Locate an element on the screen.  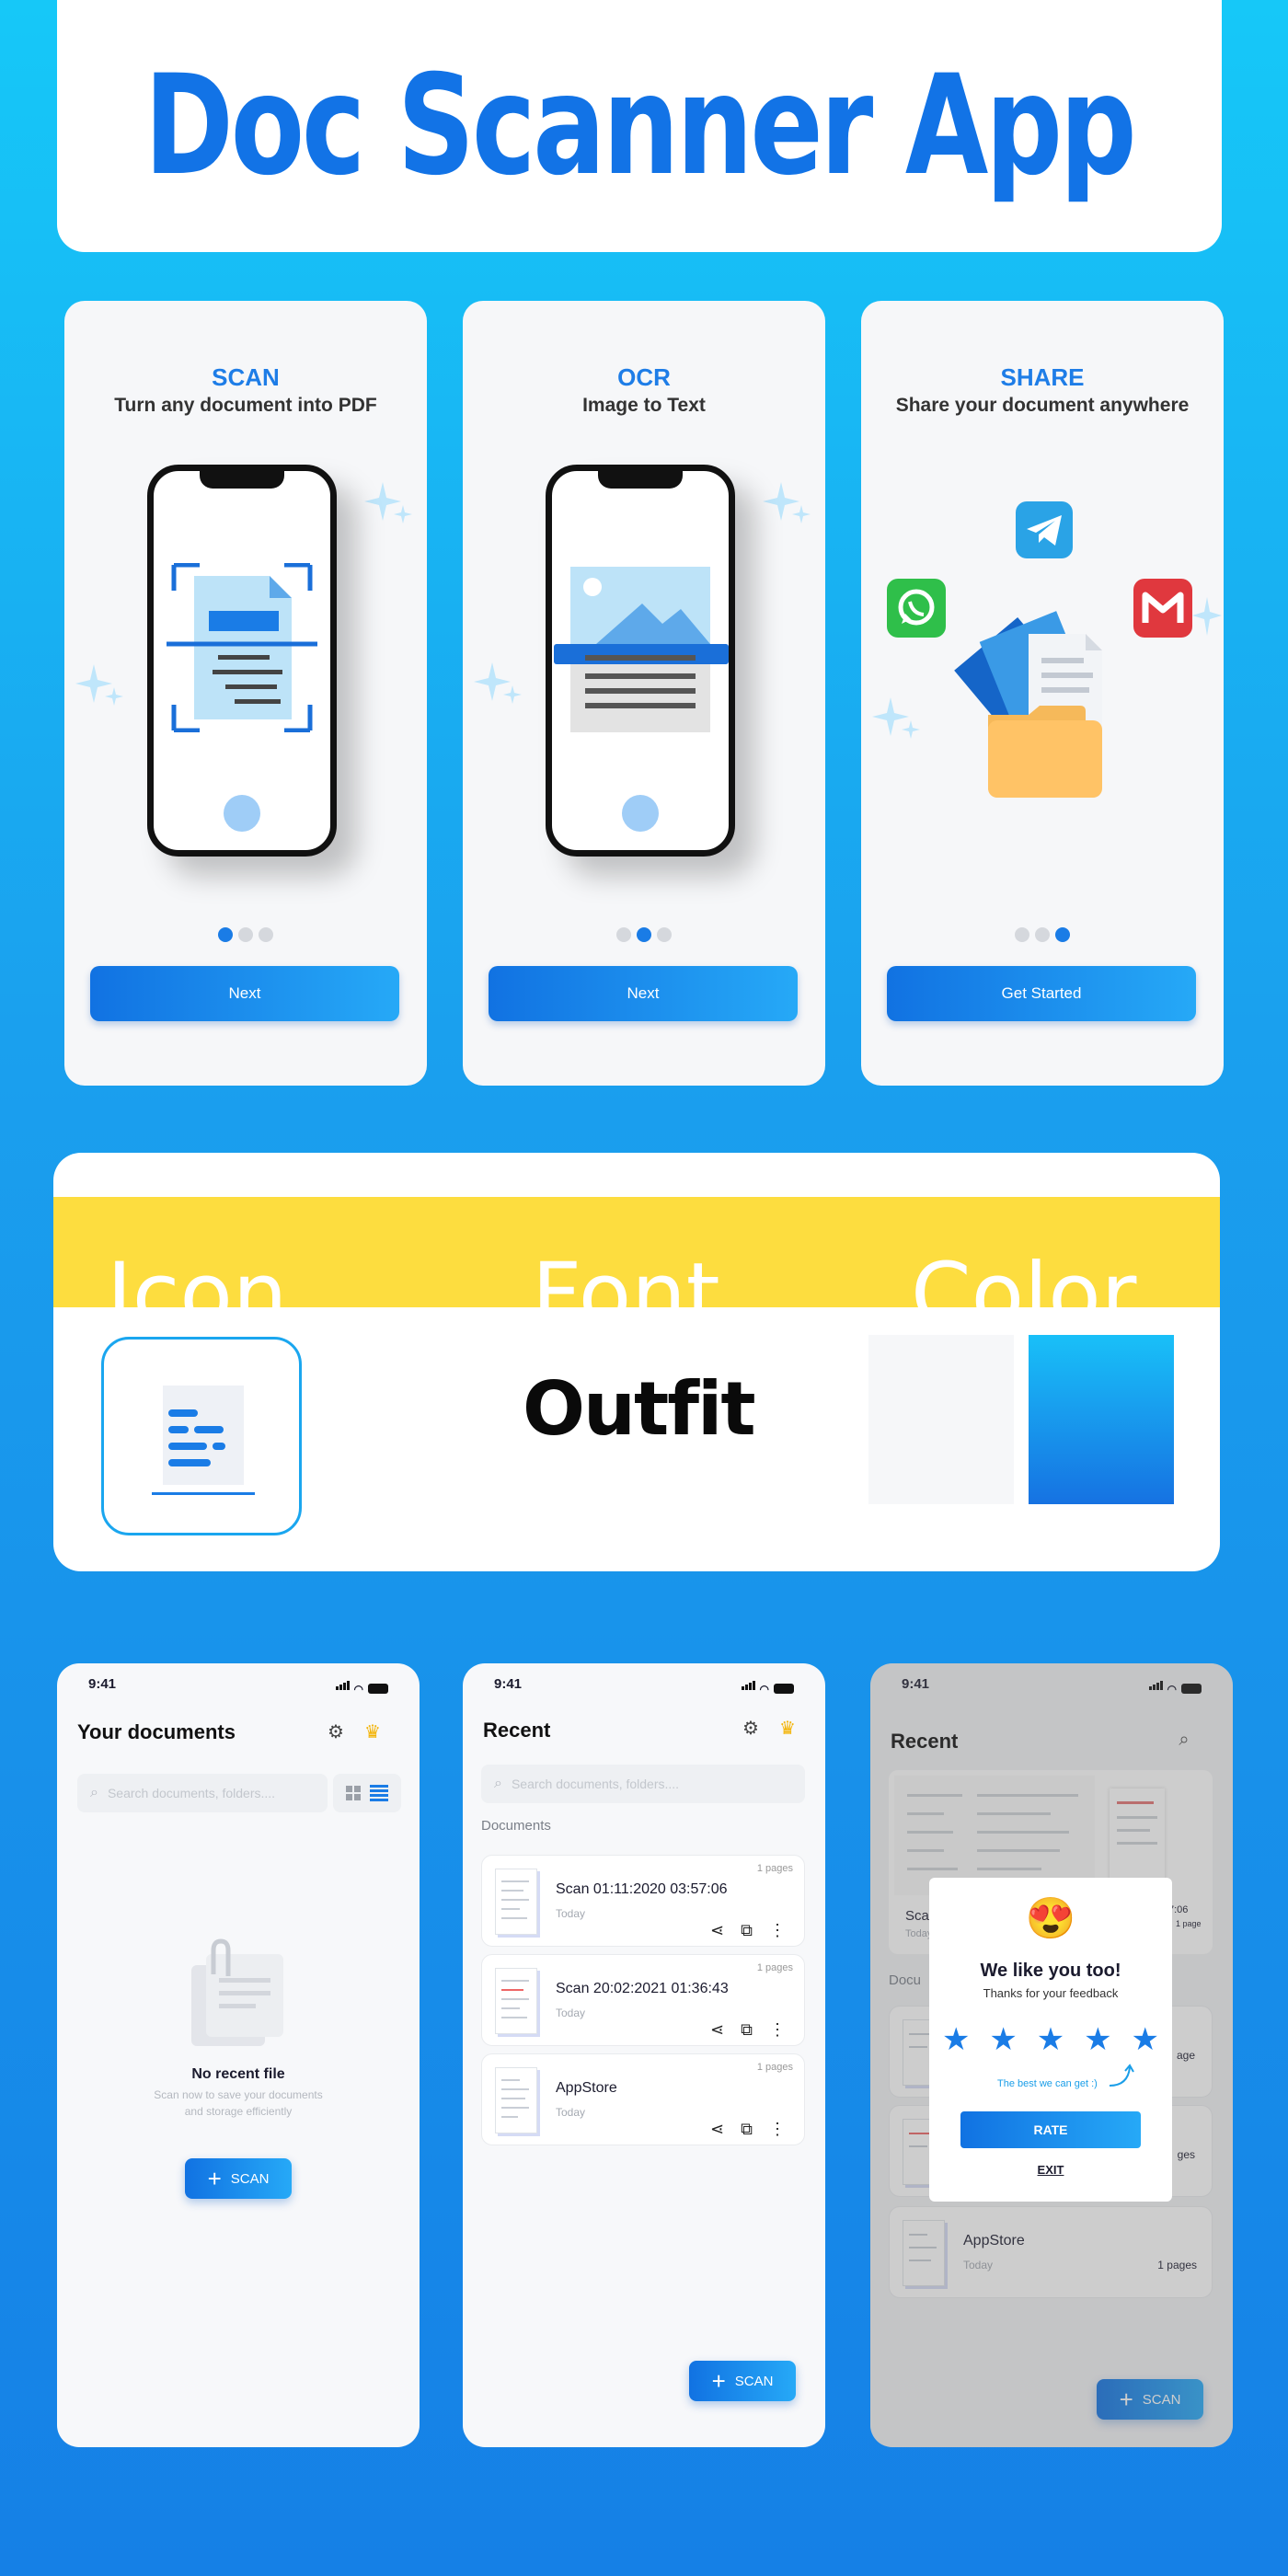
color-swatch-blue is located at coordinates (1101, 1419).